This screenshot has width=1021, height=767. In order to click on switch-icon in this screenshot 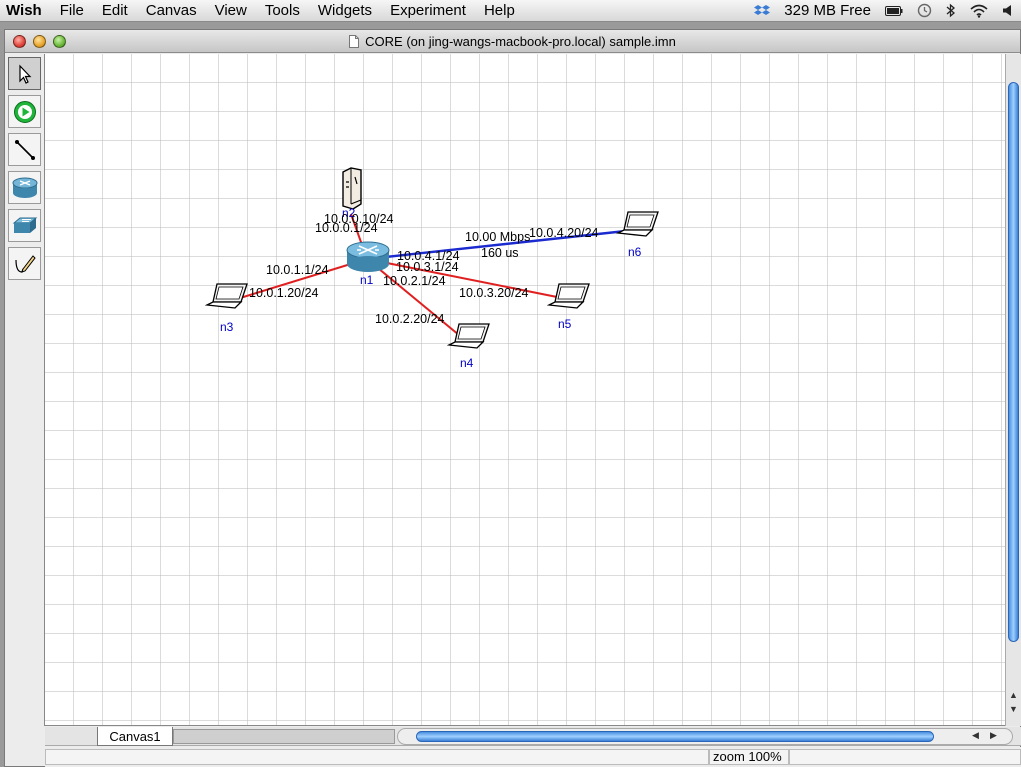, I will do `click(24, 225)`.